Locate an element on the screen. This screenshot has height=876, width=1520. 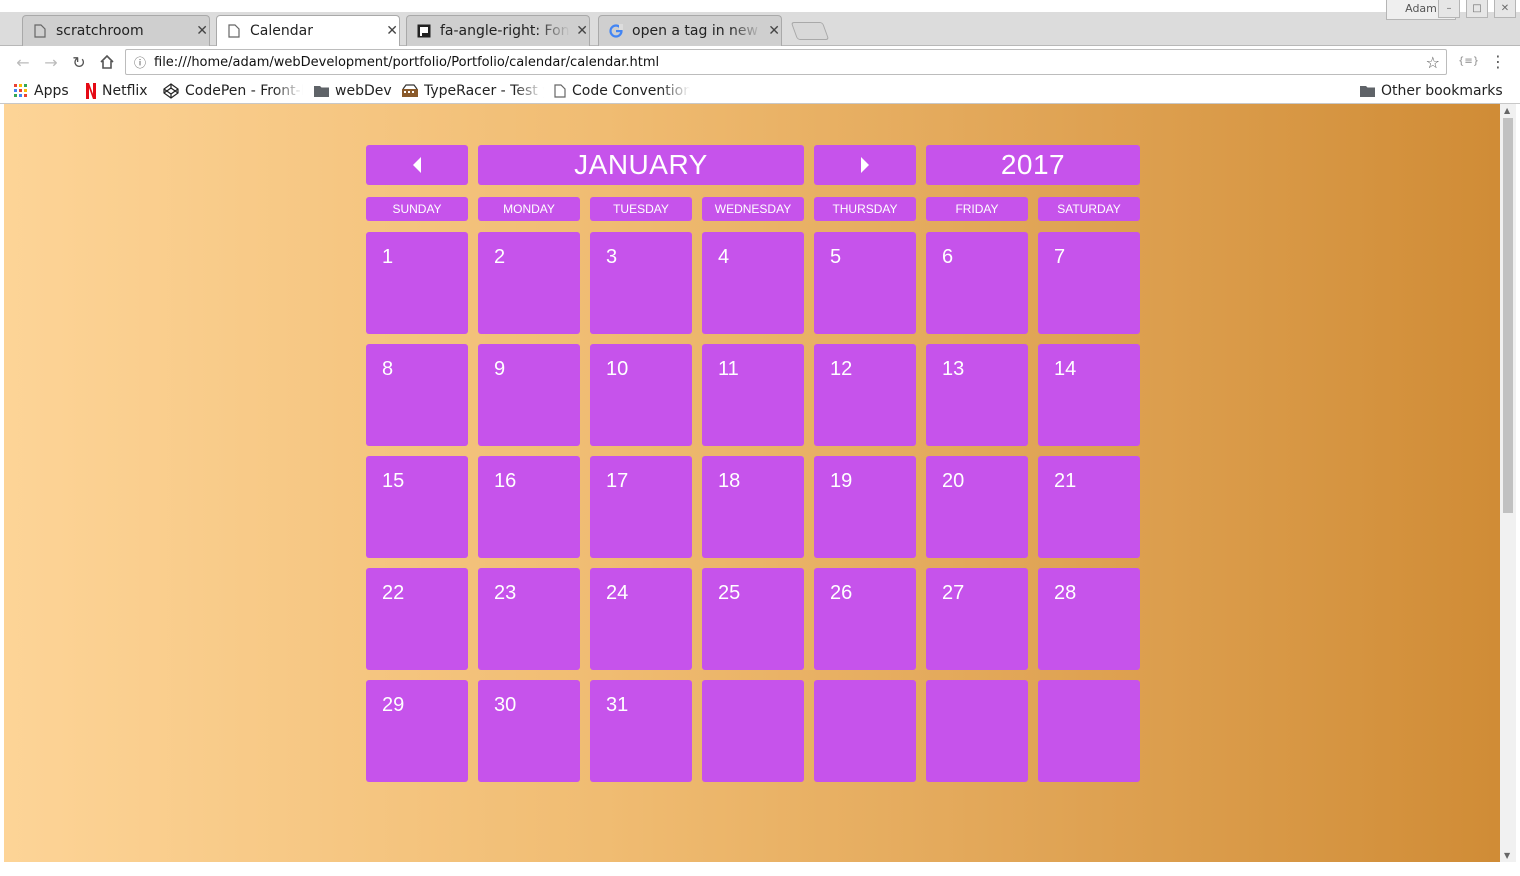
tab-calendar: Calendar ✕ is located at coordinates (308, 30).